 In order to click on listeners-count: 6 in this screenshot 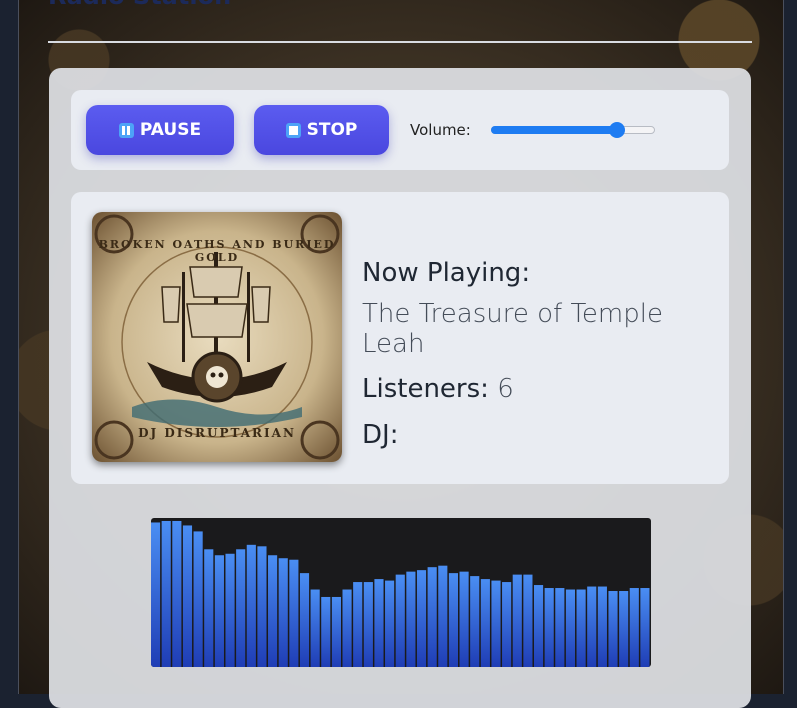, I will do `click(505, 389)`.